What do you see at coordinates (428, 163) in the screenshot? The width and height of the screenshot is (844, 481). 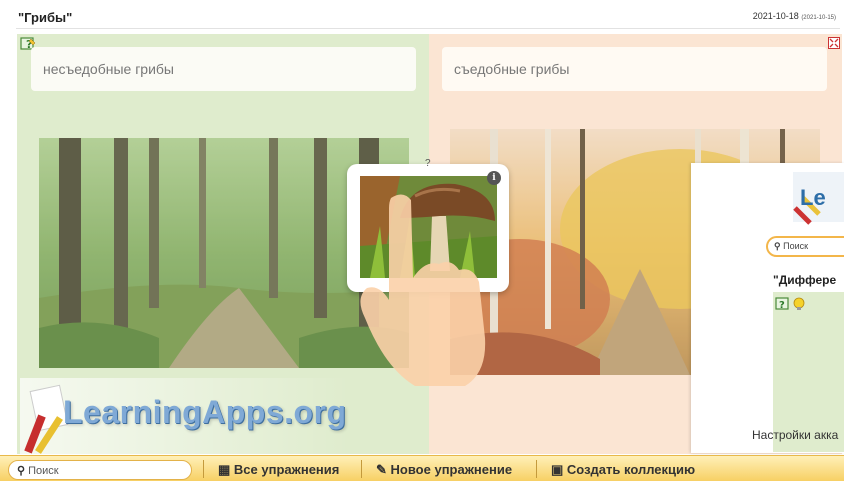 I see `card-help-mark: ?` at bounding box center [428, 163].